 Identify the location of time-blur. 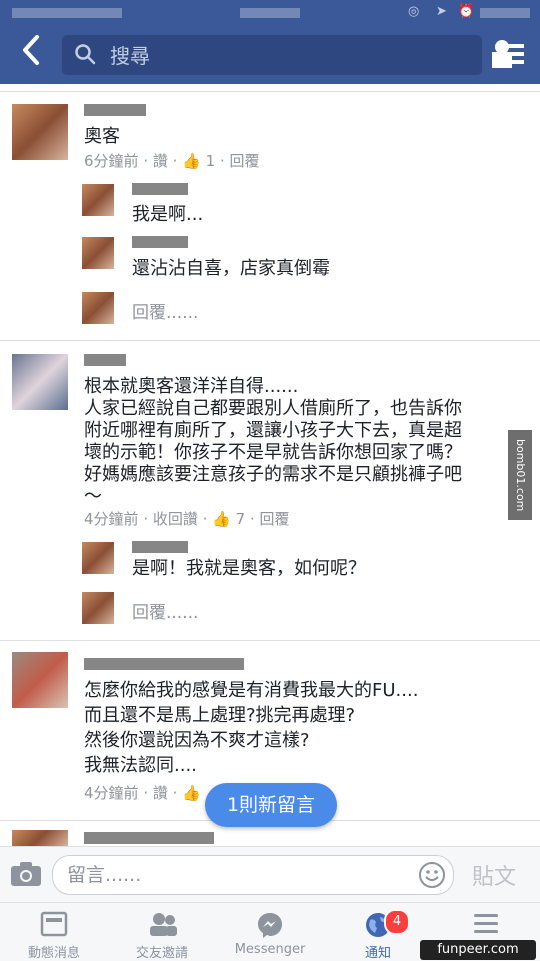
(270, 13).